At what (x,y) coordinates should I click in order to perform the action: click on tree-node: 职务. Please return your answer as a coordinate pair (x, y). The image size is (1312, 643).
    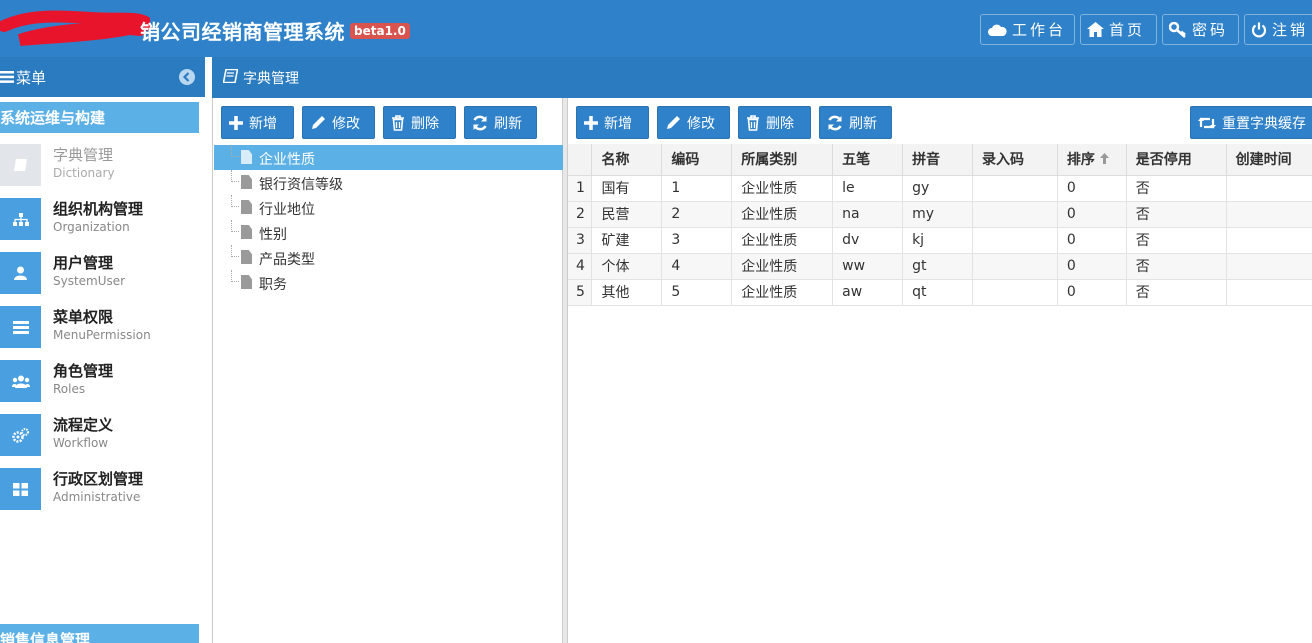
    Looking at the image, I should click on (388, 282).